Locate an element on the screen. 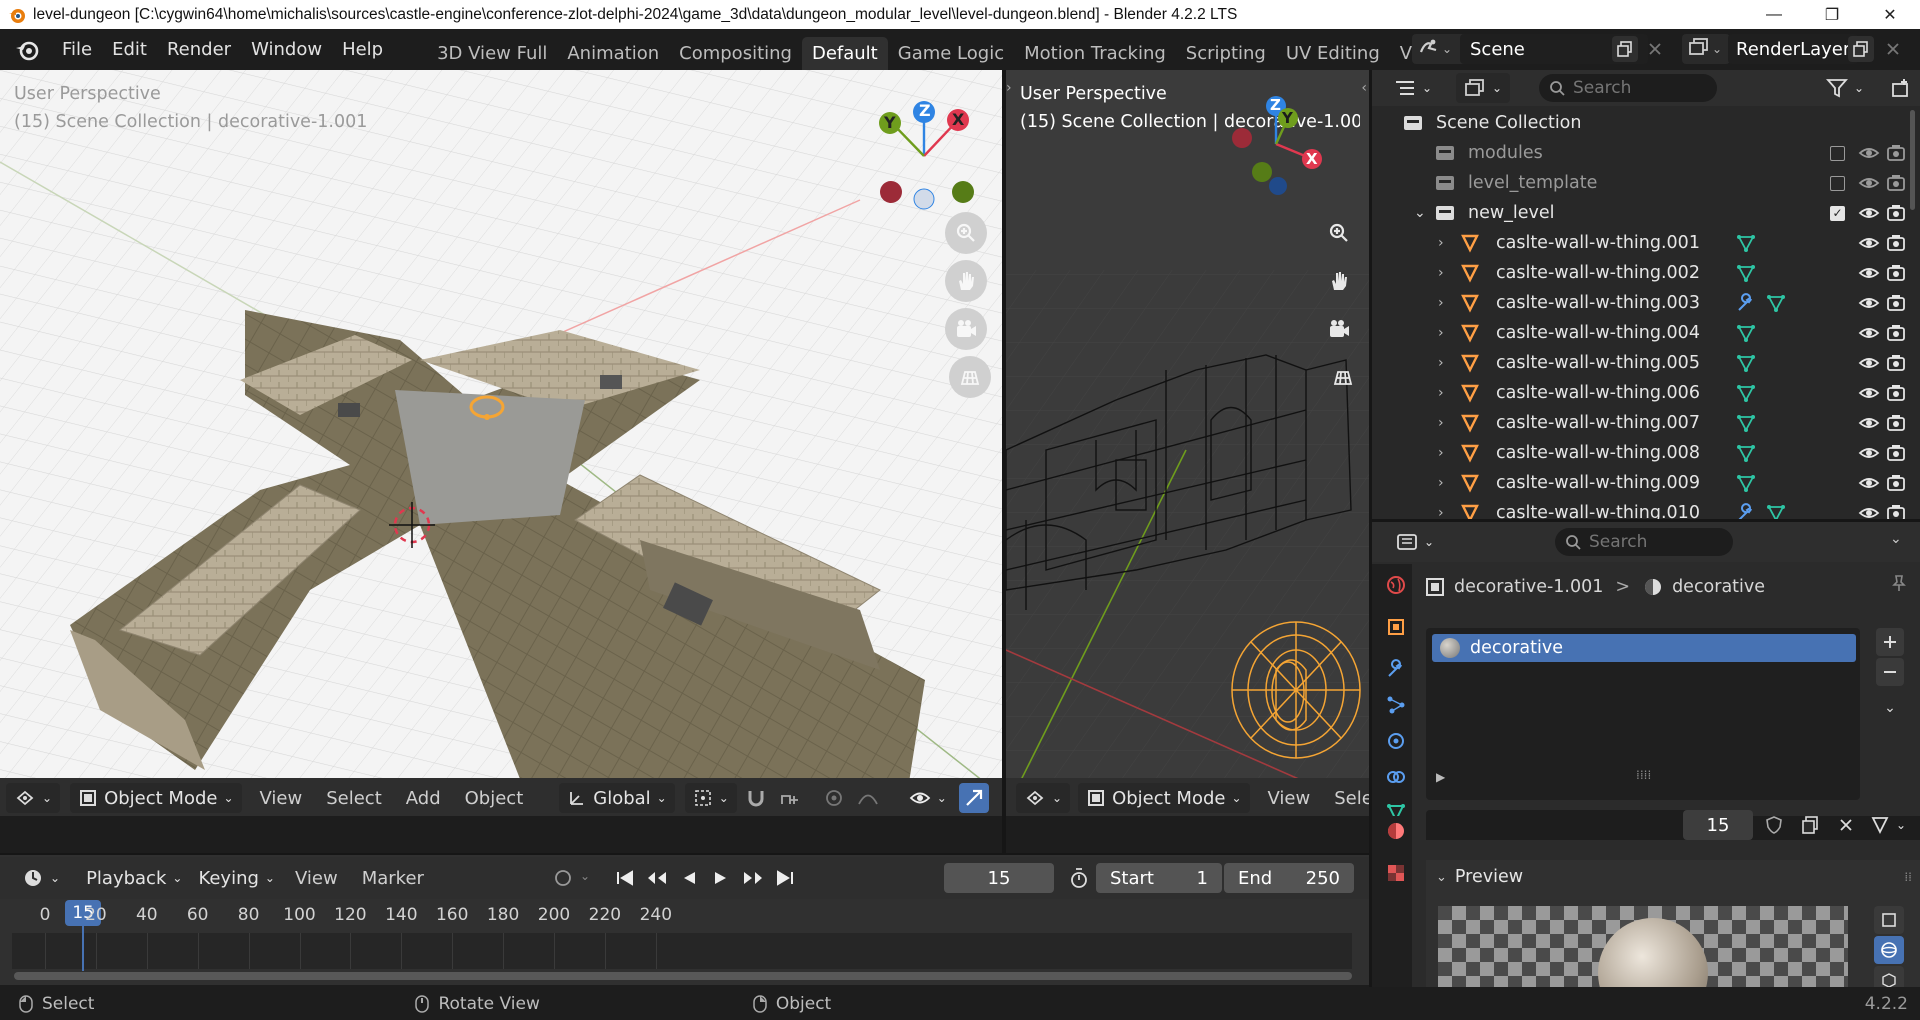  tab-game-logic: Game Logic is located at coordinates (951, 53).